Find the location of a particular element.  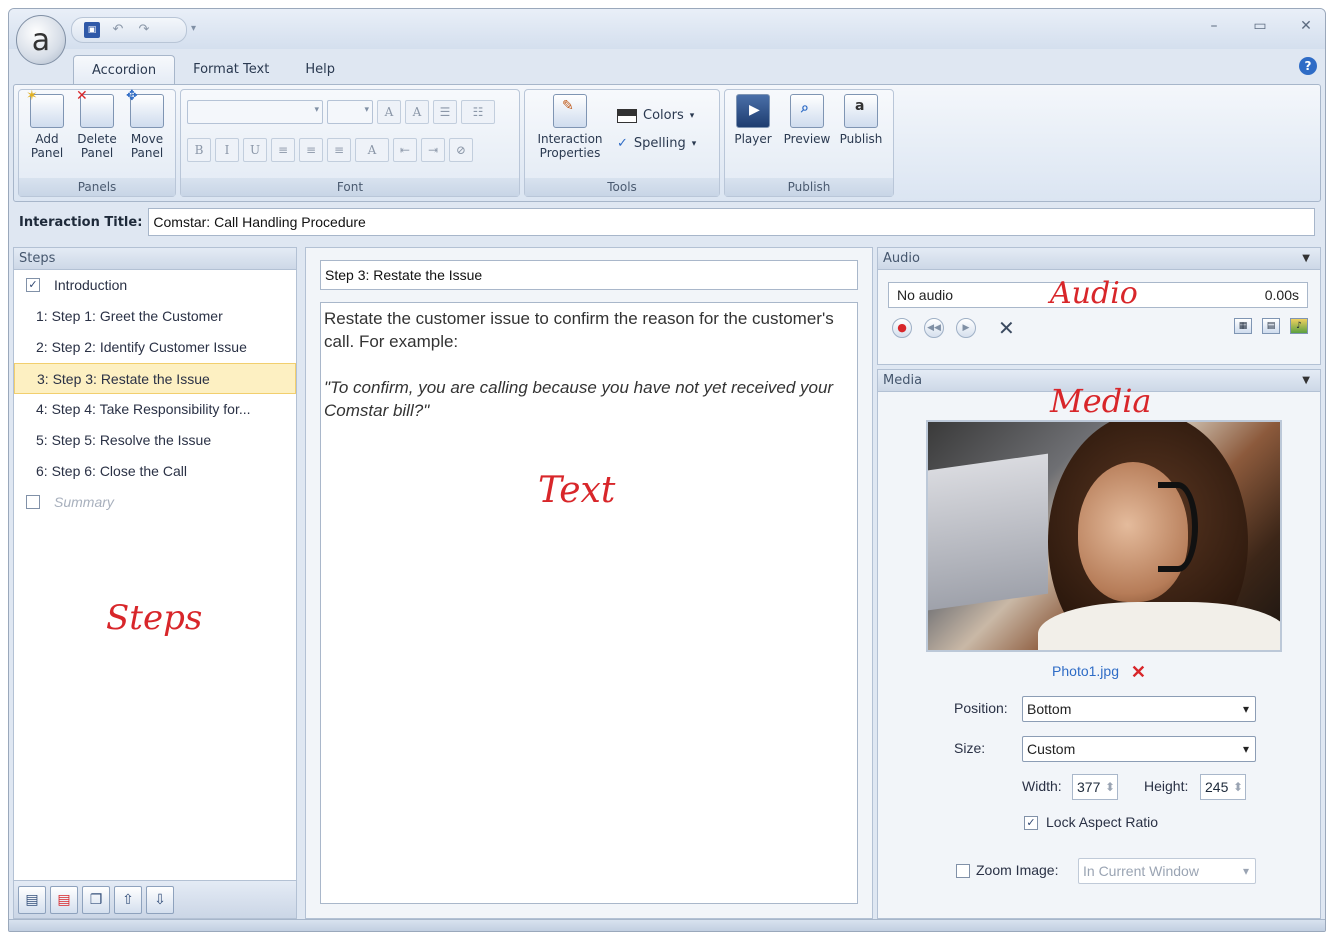

steps-header: Steps is located at coordinates (155, 259).